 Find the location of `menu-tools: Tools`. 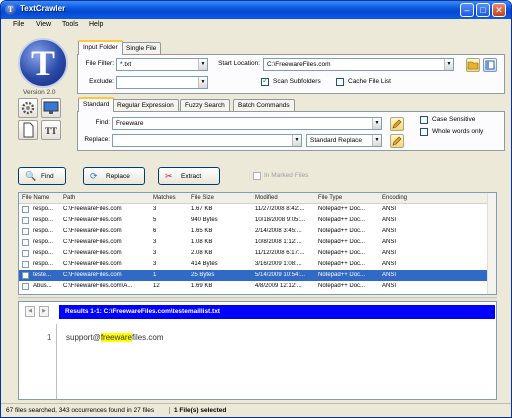

menu-tools: Tools is located at coordinates (70, 24).